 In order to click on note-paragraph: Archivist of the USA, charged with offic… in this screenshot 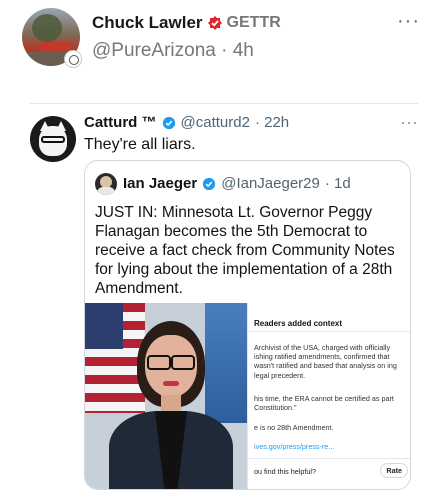, I will do `click(325, 361)`.